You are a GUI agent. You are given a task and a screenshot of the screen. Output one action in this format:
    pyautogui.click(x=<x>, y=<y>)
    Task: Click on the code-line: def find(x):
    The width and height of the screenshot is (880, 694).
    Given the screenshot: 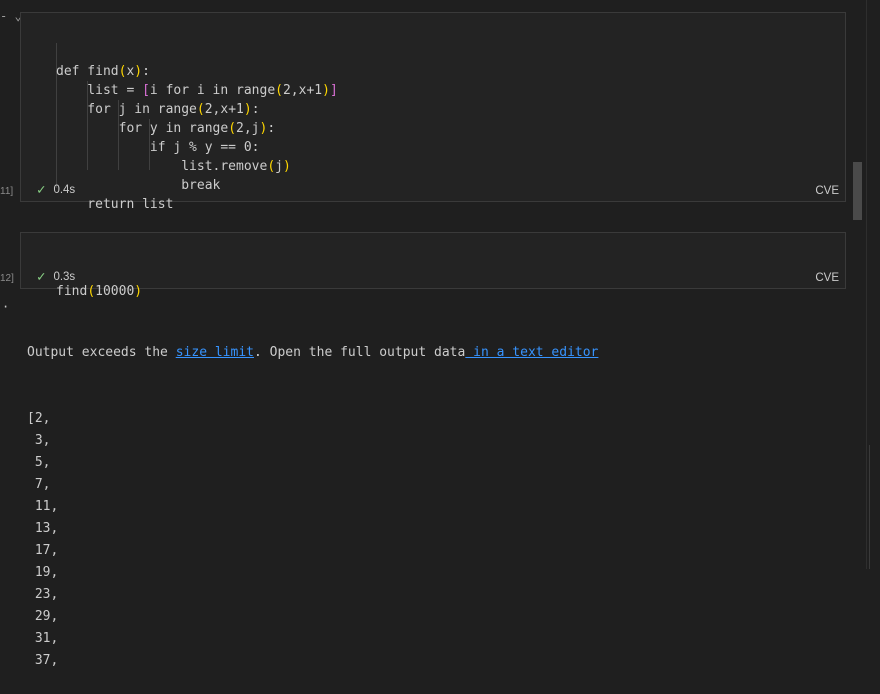 What is the action you would take?
    pyautogui.click(x=103, y=71)
    